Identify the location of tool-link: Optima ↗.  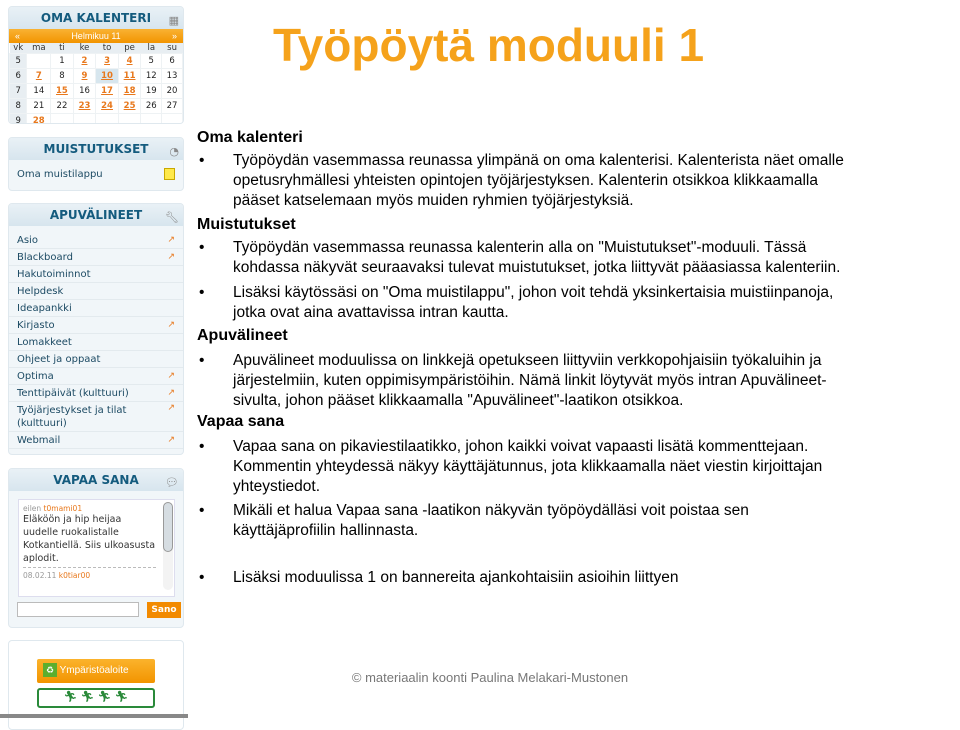
(96, 376).